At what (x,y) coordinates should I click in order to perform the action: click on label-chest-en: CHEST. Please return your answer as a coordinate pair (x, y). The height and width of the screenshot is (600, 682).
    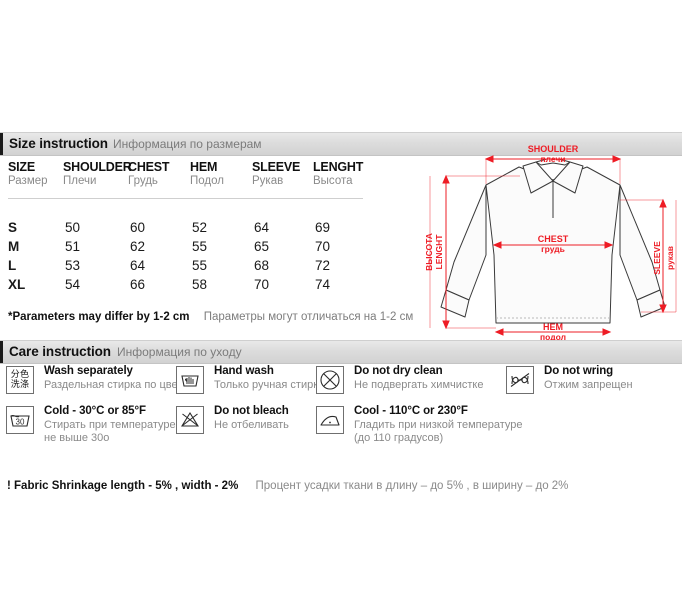
    Looking at the image, I should click on (553, 239).